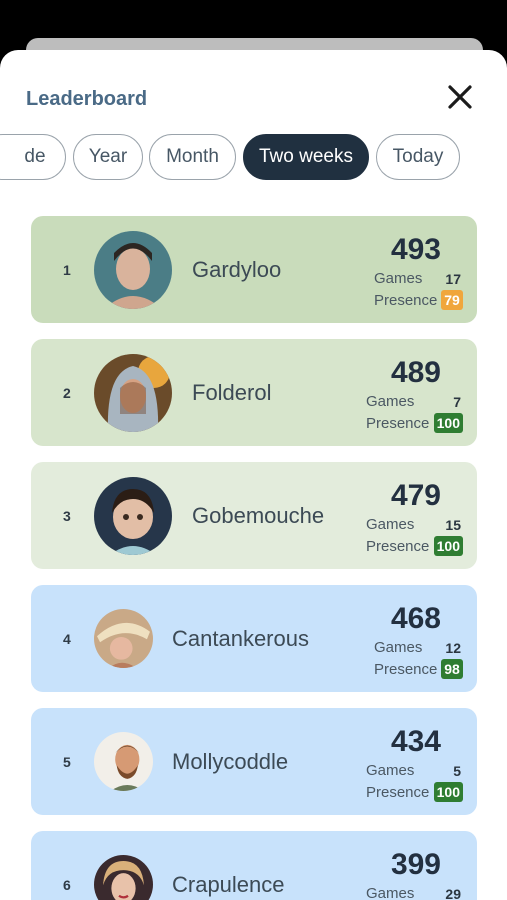 The image size is (507, 900). I want to click on rank-number: 6, so click(67, 884).